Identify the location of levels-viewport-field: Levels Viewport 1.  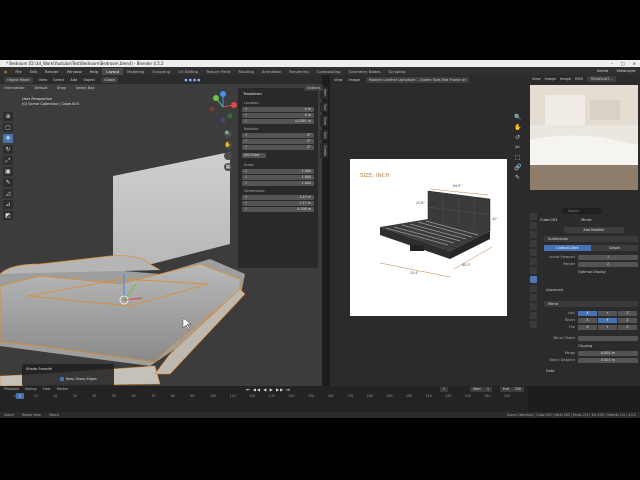
(593, 257).